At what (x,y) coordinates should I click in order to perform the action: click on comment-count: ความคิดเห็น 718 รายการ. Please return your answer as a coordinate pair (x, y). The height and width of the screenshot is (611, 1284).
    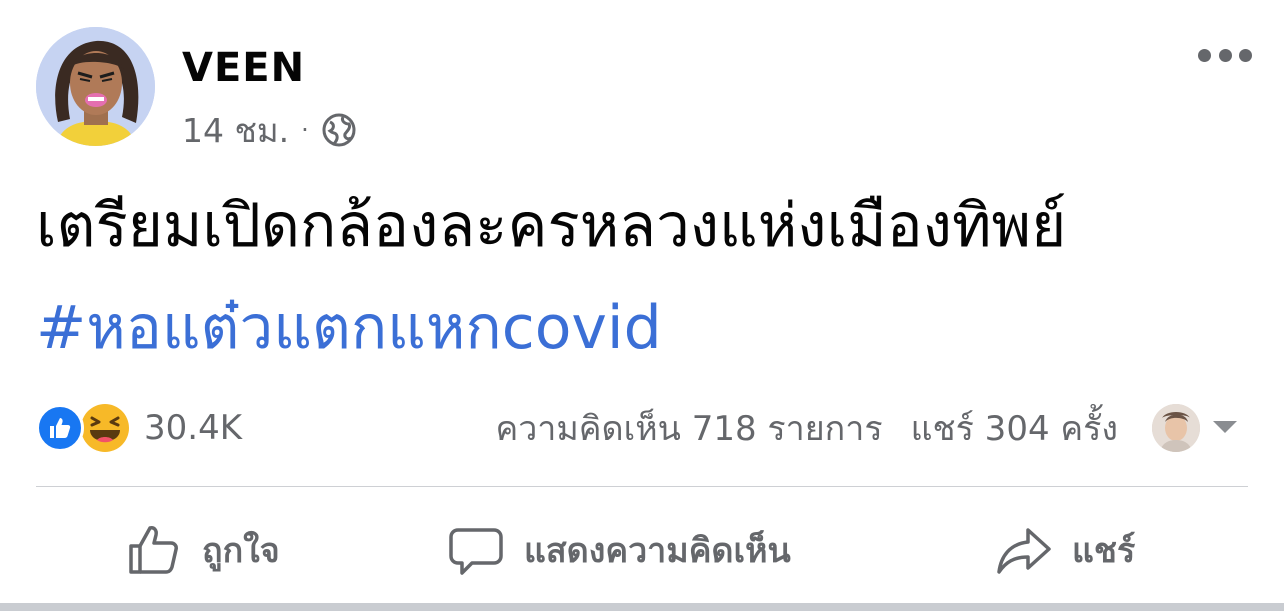
    Looking at the image, I should click on (688, 428).